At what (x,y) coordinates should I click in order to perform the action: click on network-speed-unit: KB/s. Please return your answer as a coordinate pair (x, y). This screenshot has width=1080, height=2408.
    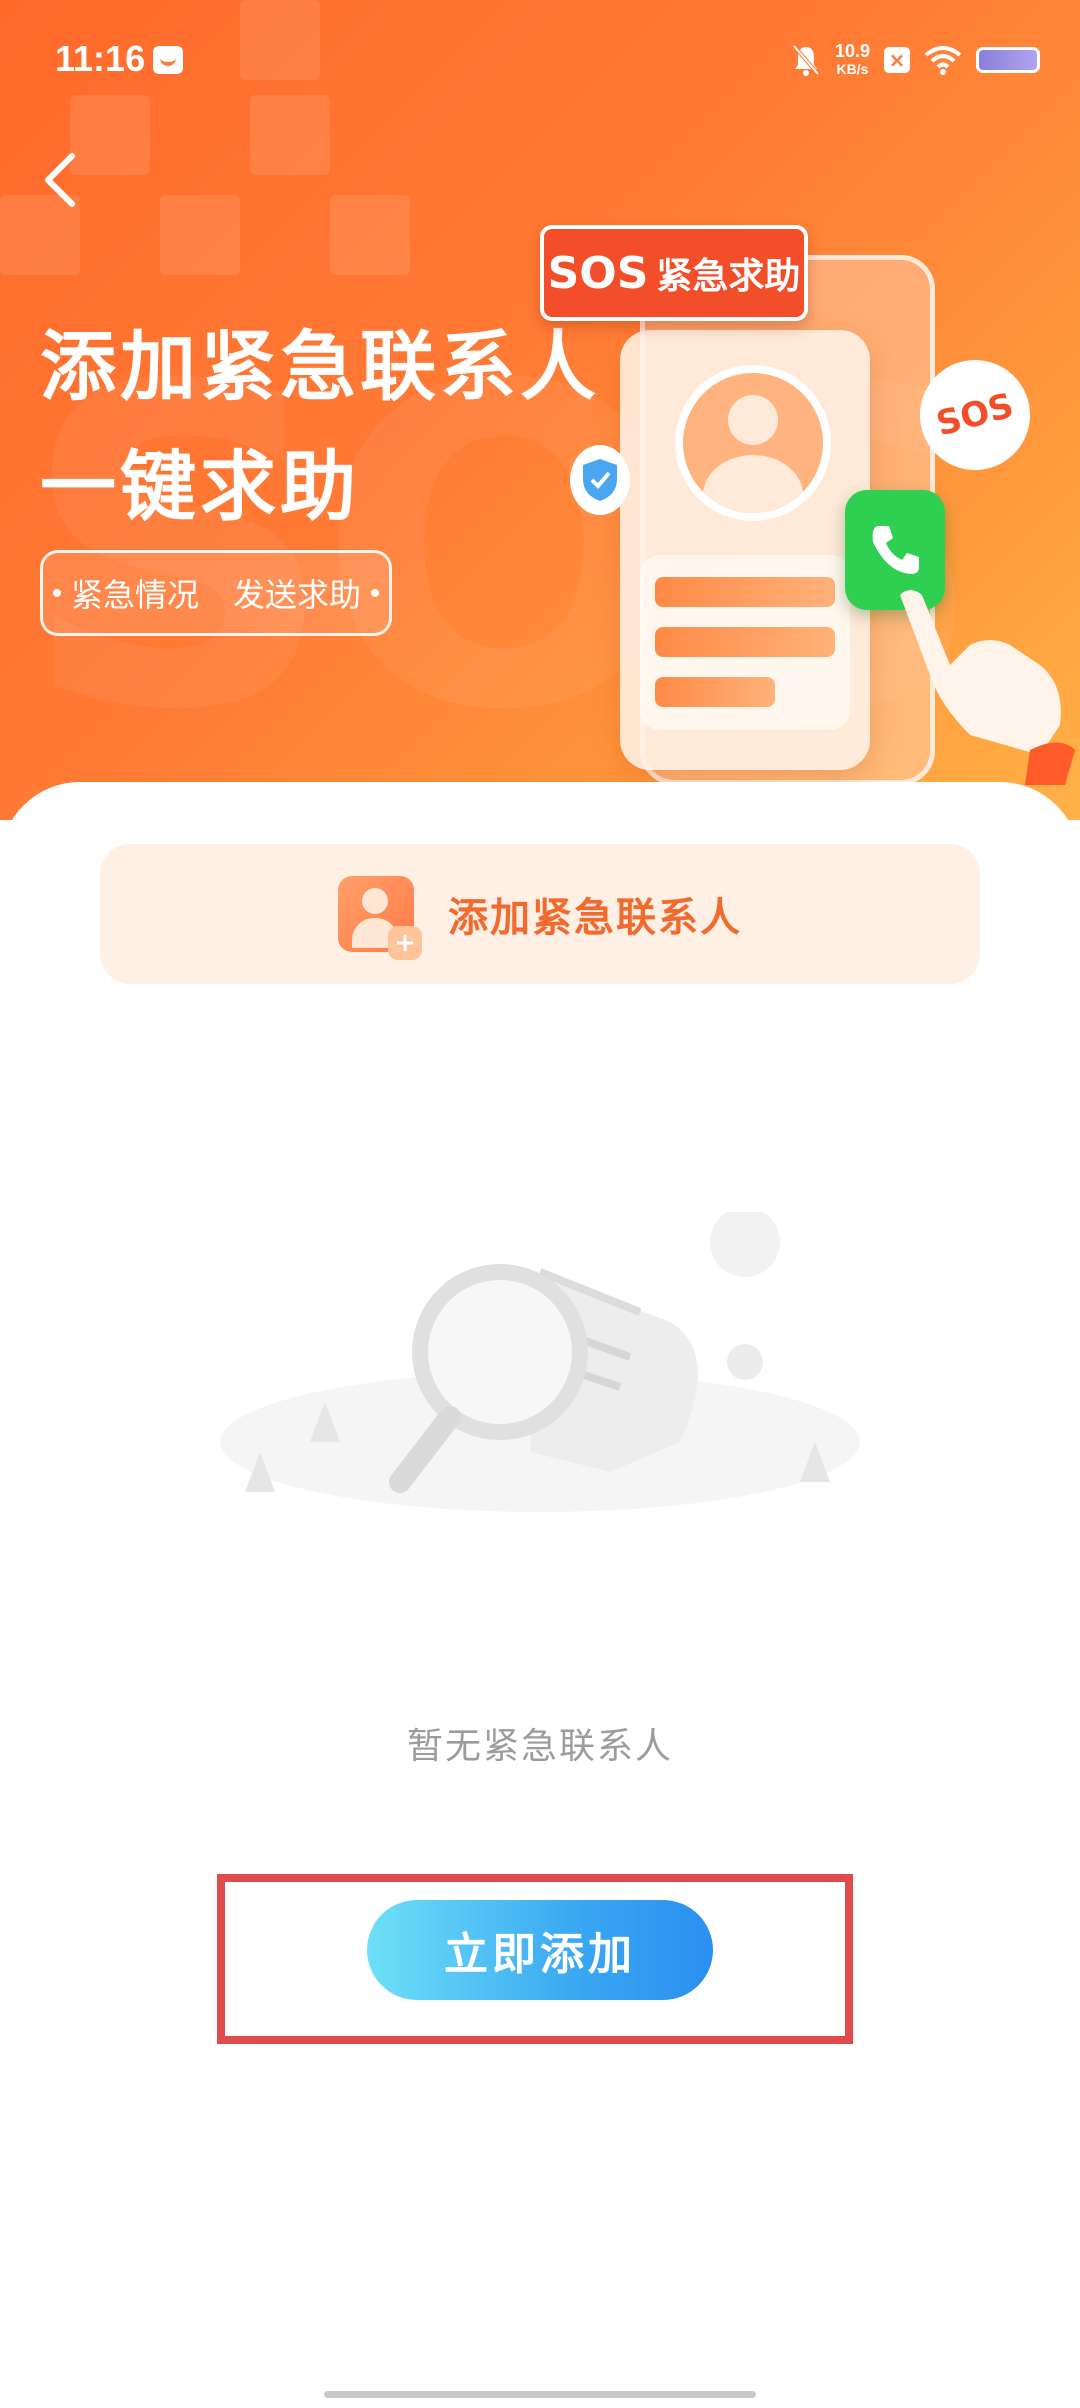
    Looking at the image, I should click on (852, 69).